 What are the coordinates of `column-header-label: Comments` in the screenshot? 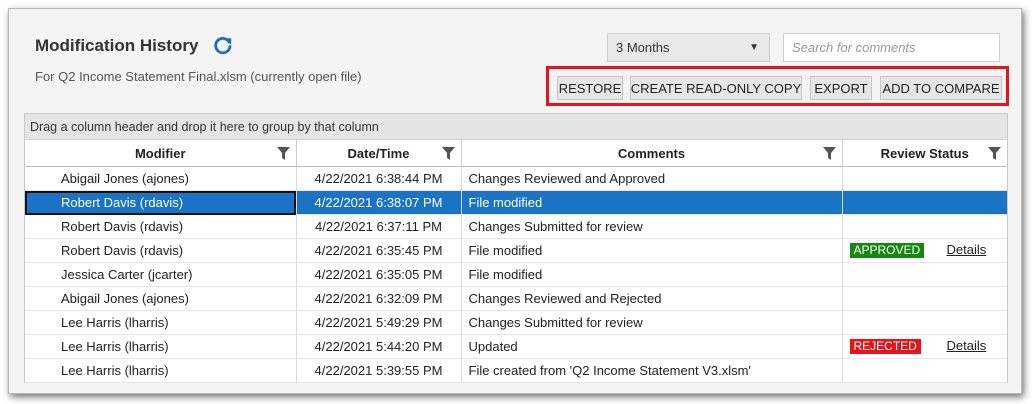 It's located at (651, 153).